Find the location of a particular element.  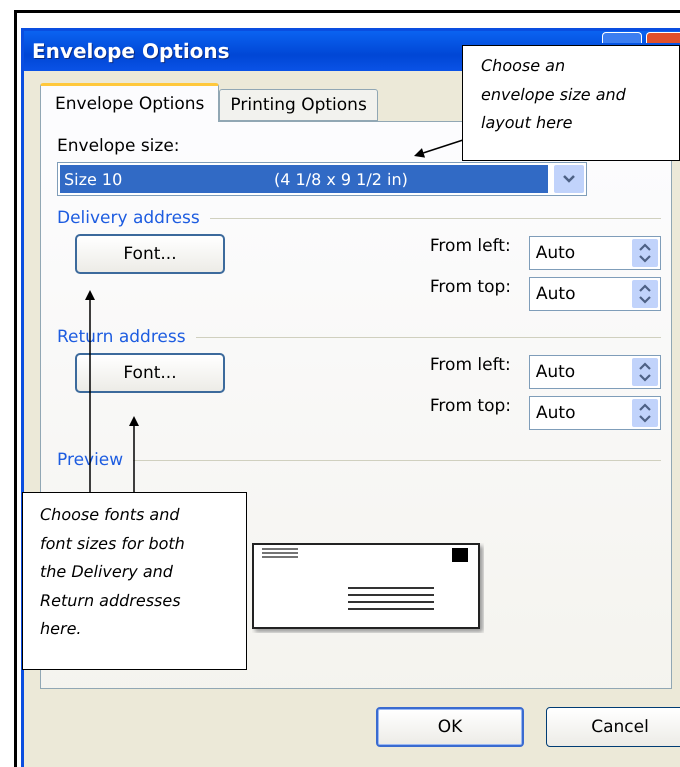

section-heading: Delivery address is located at coordinates (128, 218).